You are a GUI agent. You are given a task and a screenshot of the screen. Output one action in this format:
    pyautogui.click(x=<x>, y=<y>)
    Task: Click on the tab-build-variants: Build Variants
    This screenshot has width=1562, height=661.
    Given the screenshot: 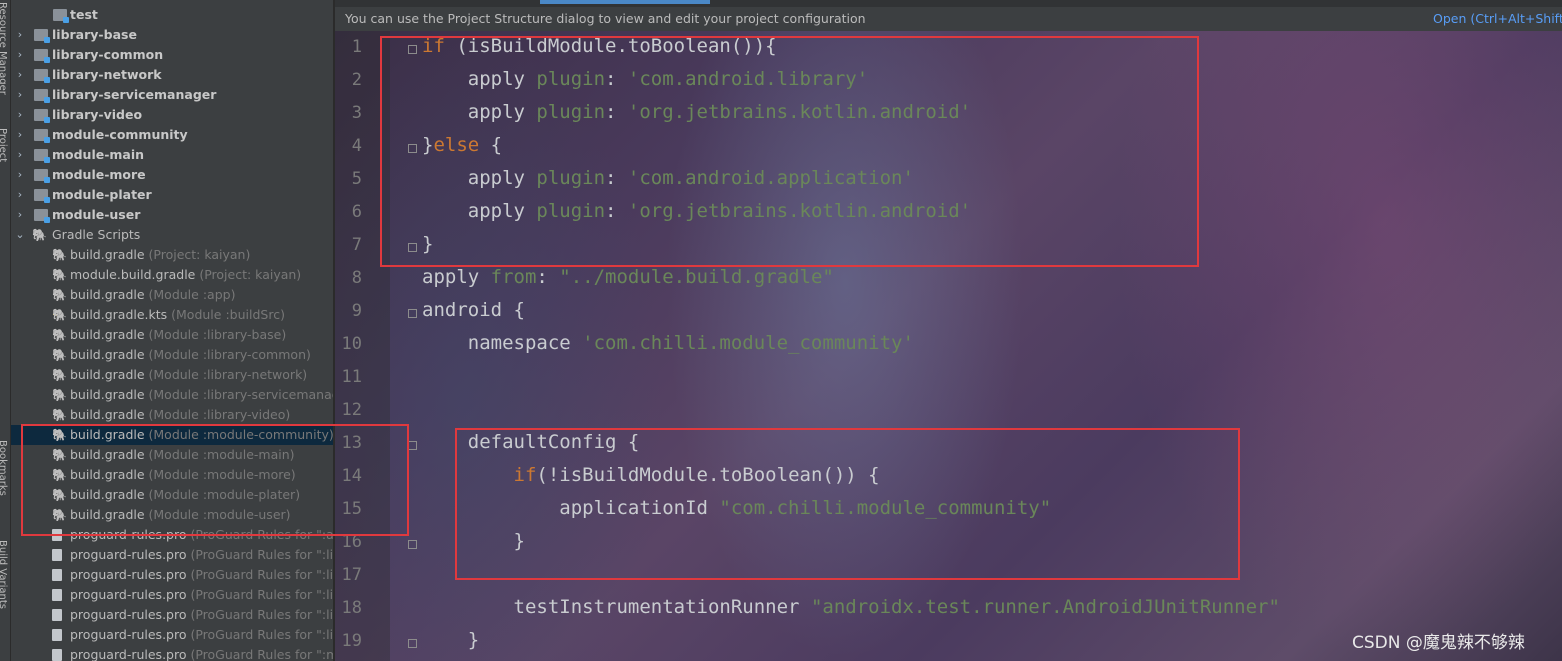 What is the action you would take?
    pyautogui.click(x=4, y=574)
    